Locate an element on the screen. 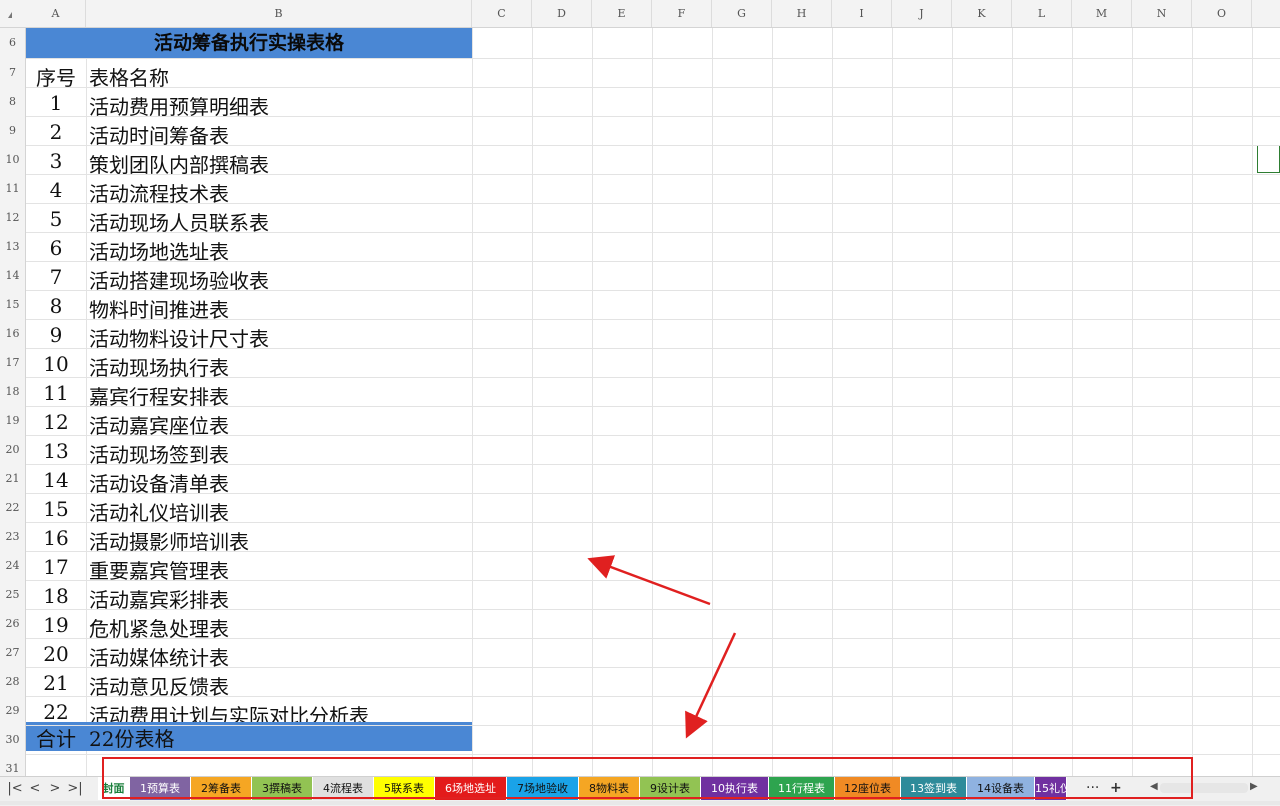 This screenshot has height=806, width=1280. row-header-27: 27 is located at coordinates (12, 652).